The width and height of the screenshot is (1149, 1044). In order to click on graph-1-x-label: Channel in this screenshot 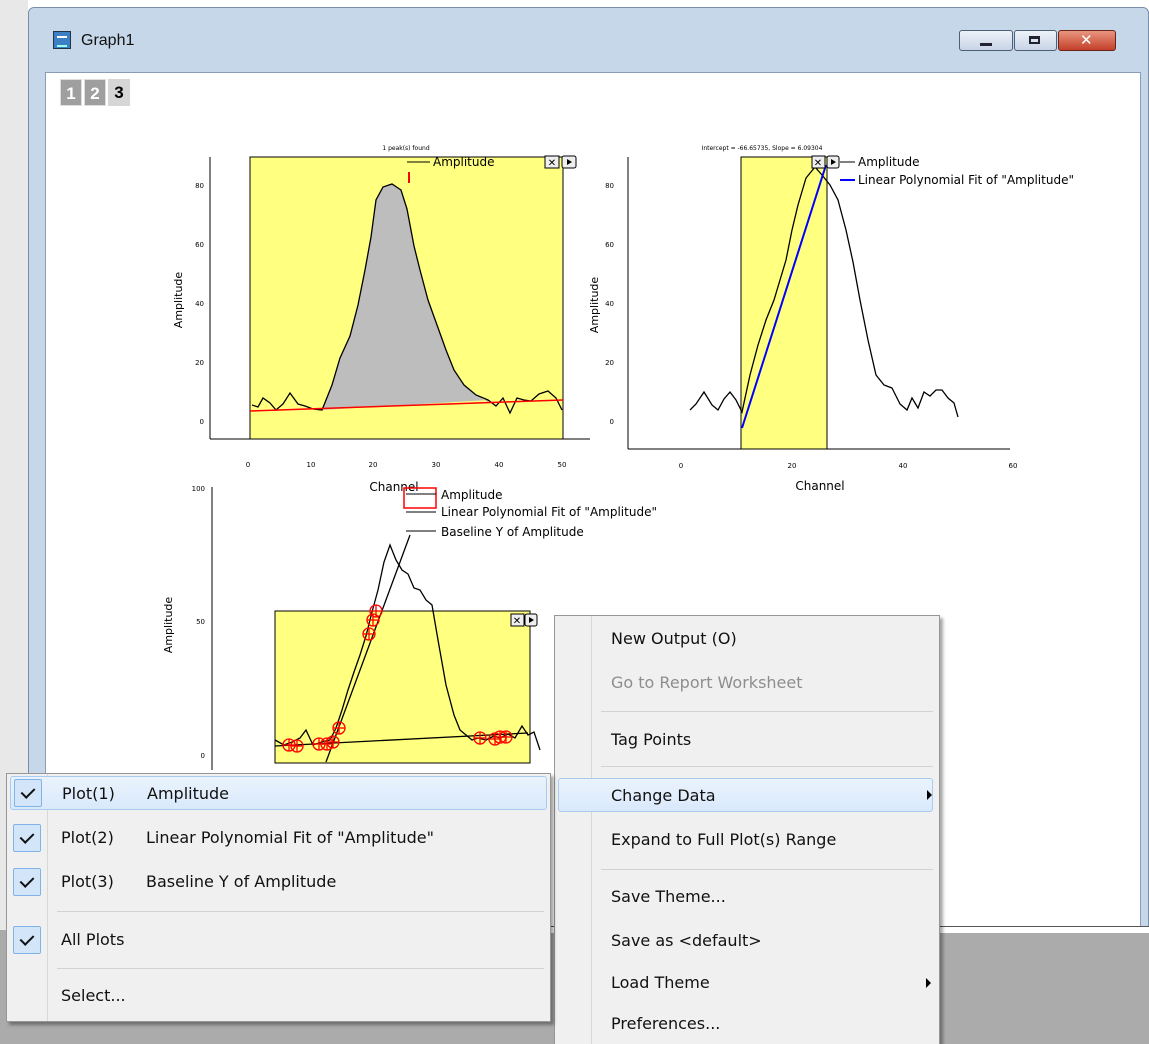, I will do `click(393, 487)`.